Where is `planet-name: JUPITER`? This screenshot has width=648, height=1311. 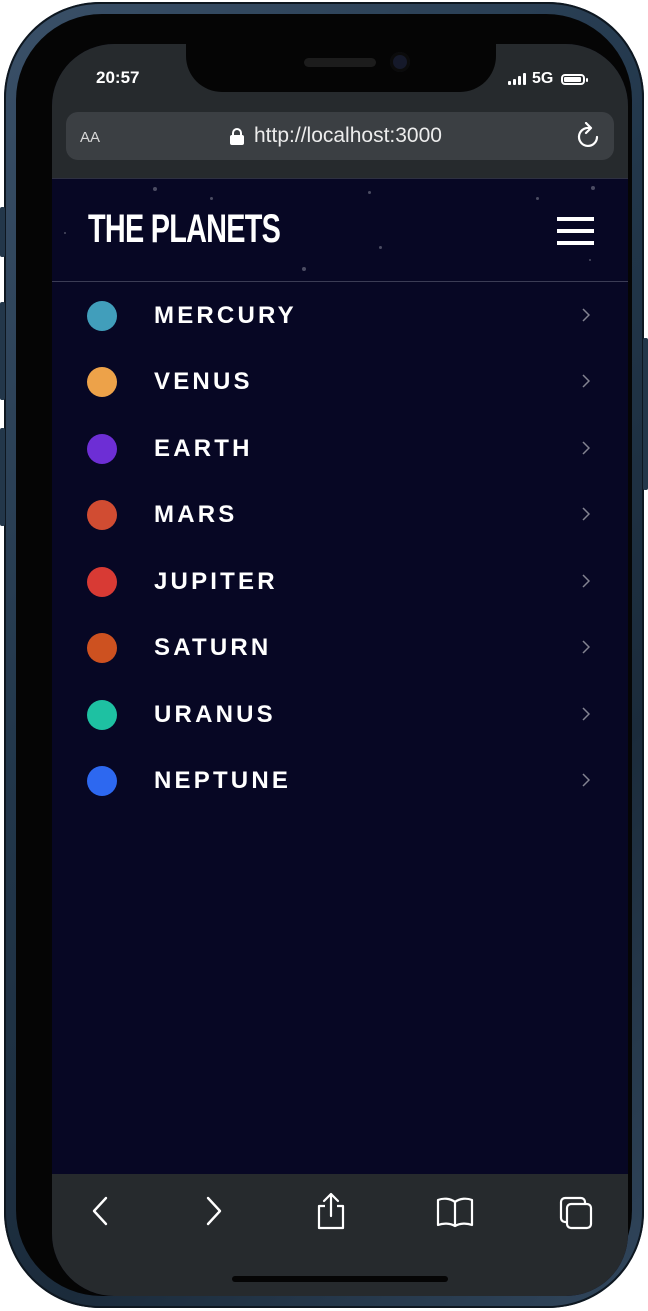 planet-name: JUPITER is located at coordinates (216, 581).